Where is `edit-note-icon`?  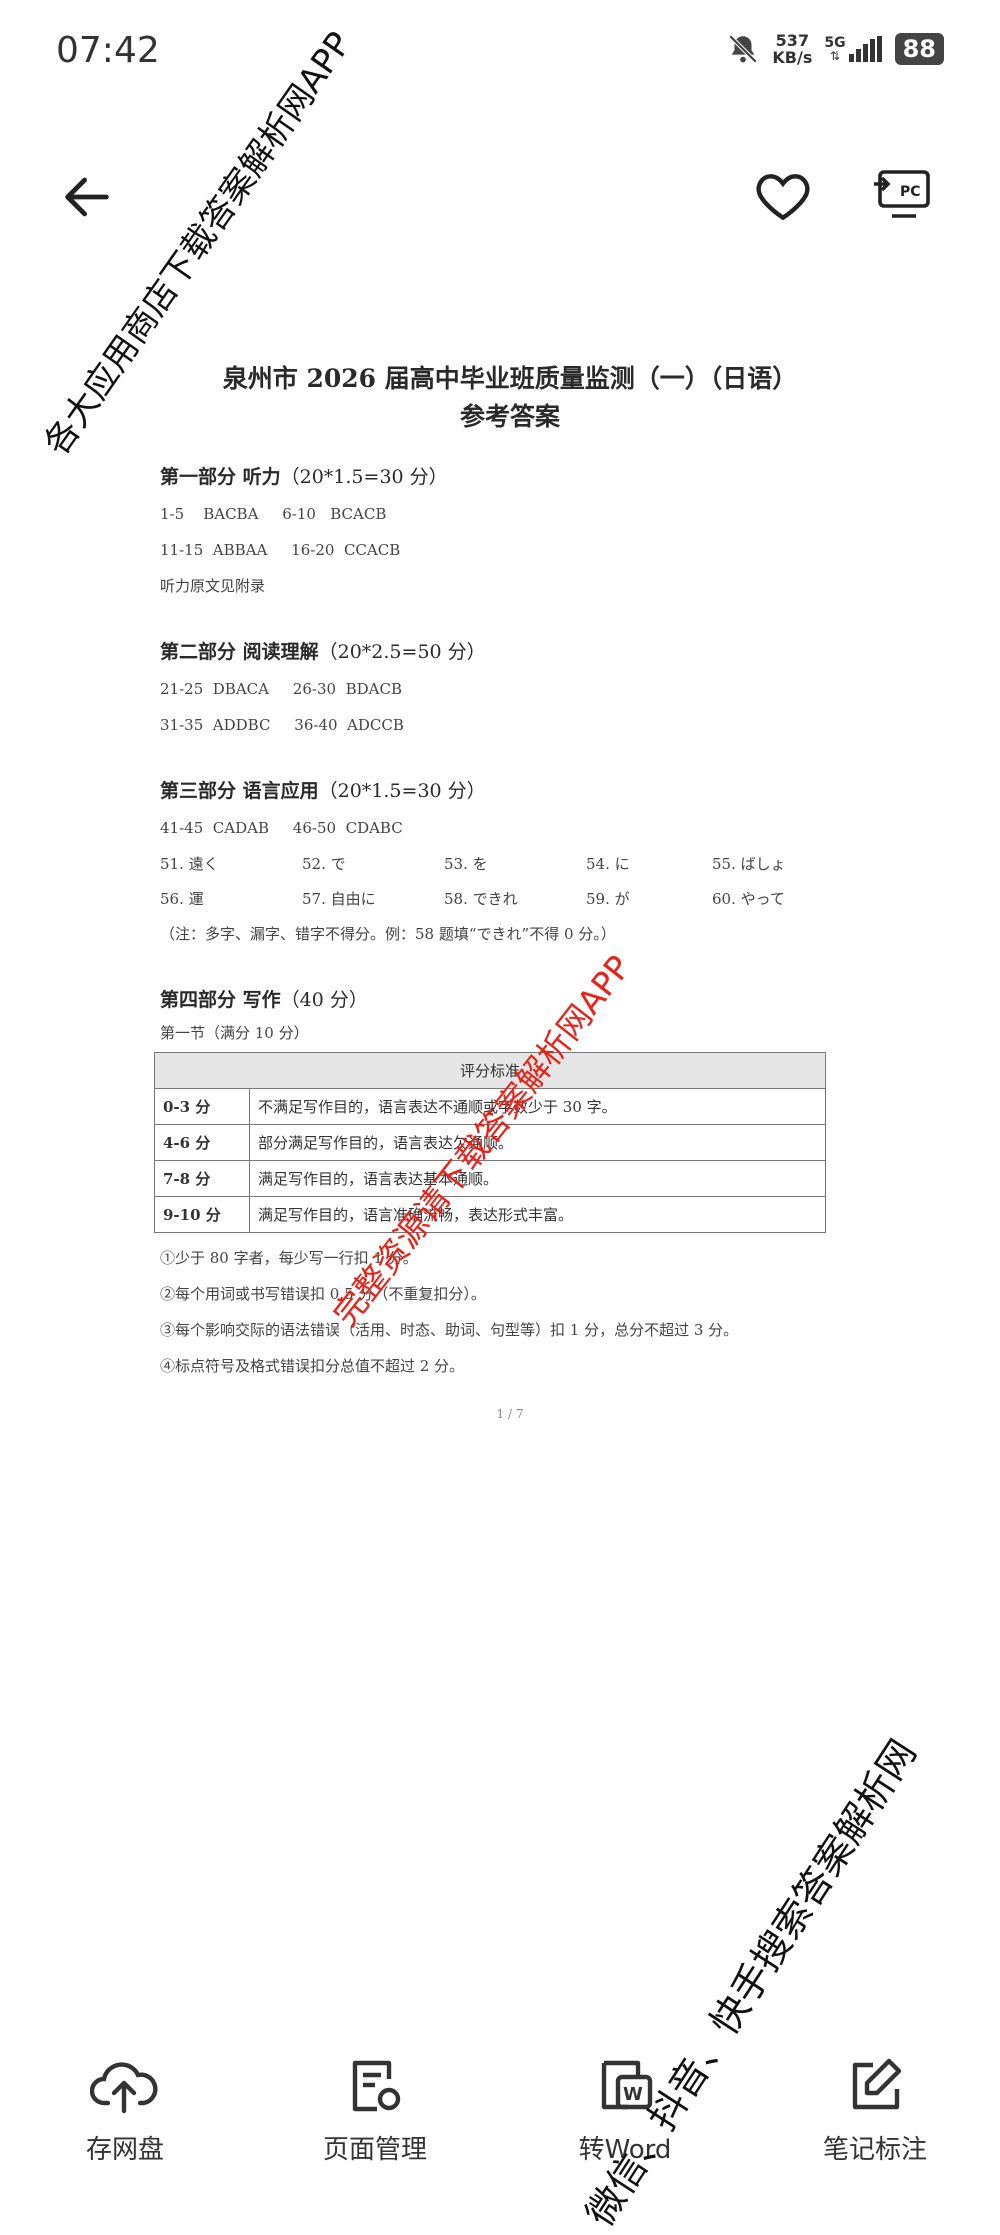 edit-note-icon is located at coordinates (877, 2084).